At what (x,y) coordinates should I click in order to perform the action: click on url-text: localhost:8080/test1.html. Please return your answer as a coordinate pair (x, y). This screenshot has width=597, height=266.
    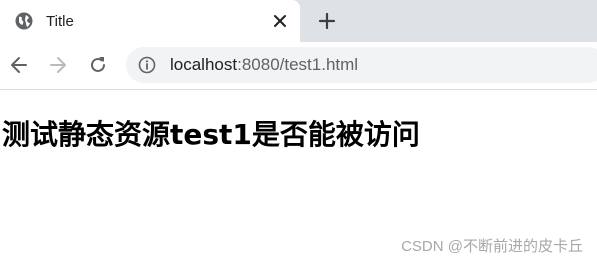
    Looking at the image, I should click on (264, 65).